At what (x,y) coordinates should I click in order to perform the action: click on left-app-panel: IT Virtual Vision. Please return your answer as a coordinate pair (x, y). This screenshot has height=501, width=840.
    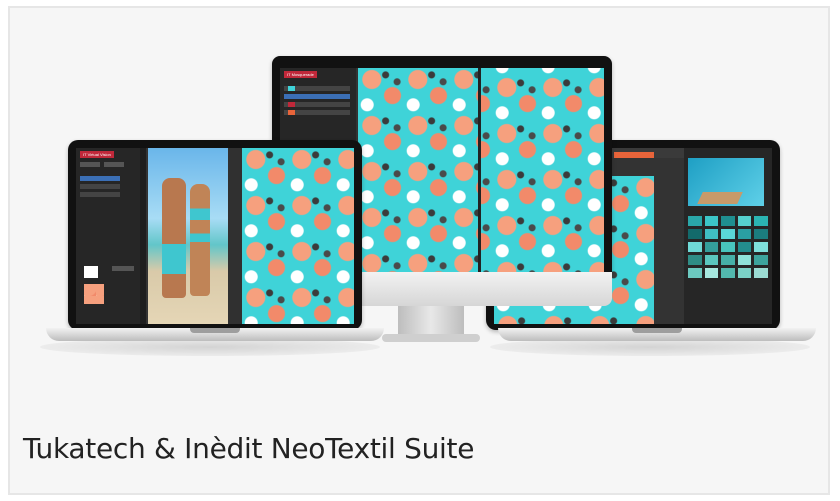
    Looking at the image, I should click on (108, 236).